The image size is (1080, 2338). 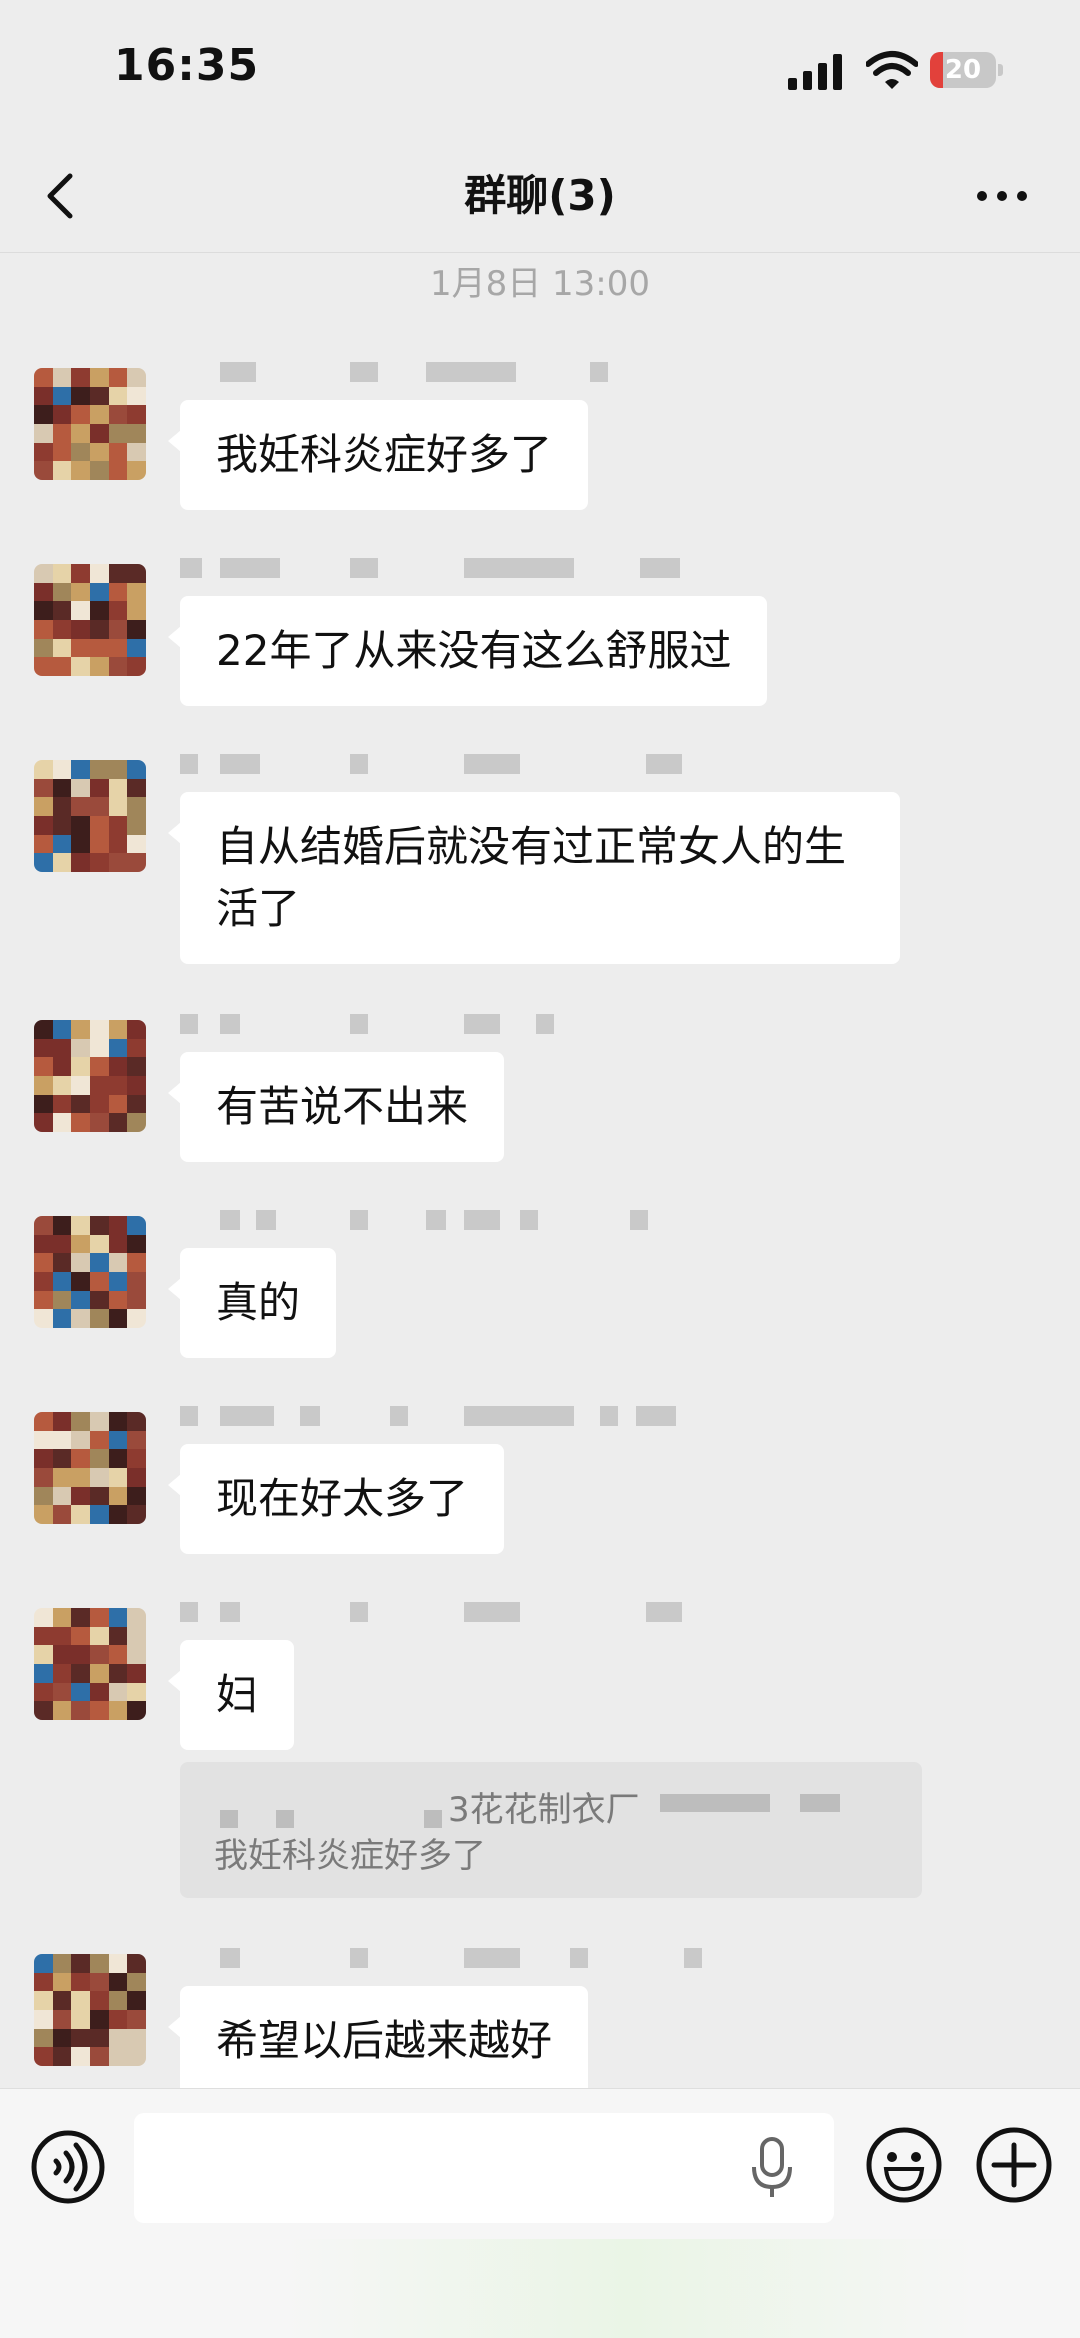 I want to click on microphone-icon, so click(x=772, y=2168).